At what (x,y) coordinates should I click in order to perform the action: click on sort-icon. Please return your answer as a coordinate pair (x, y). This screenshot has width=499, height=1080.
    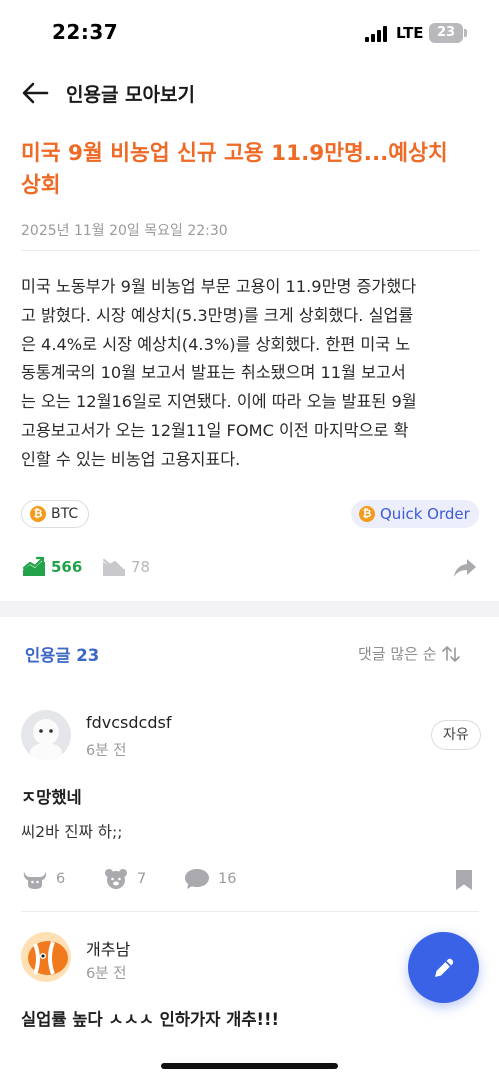
    Looking at the image, I should click on (450, 653).